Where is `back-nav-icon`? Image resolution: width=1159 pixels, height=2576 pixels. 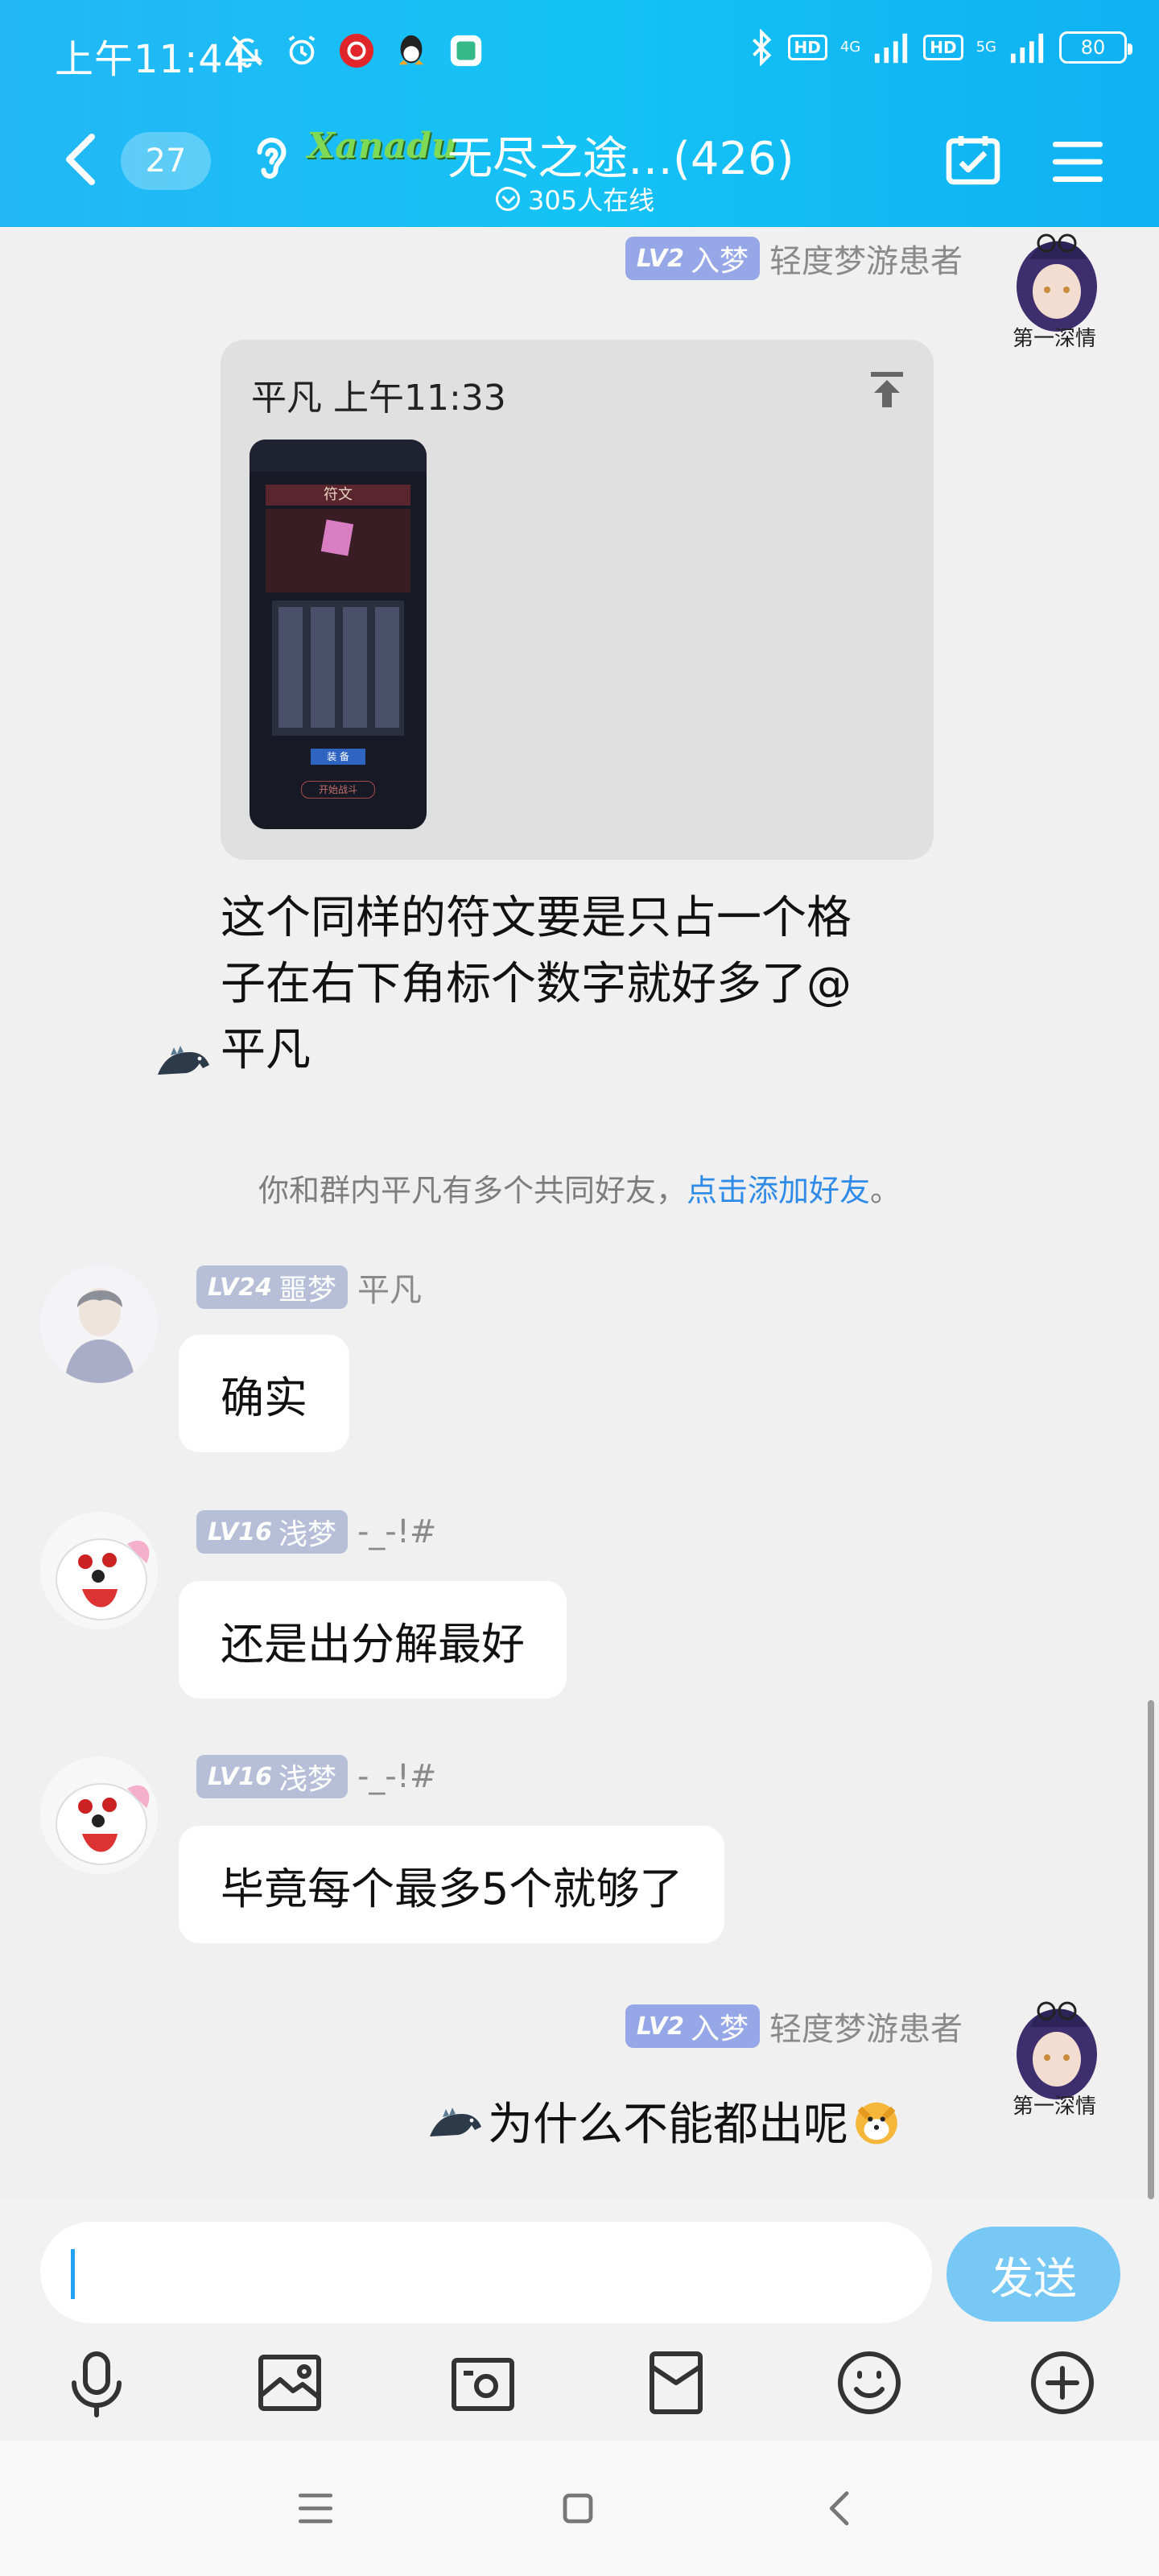
back-nav-icon is located at coordinates (840, 2508).